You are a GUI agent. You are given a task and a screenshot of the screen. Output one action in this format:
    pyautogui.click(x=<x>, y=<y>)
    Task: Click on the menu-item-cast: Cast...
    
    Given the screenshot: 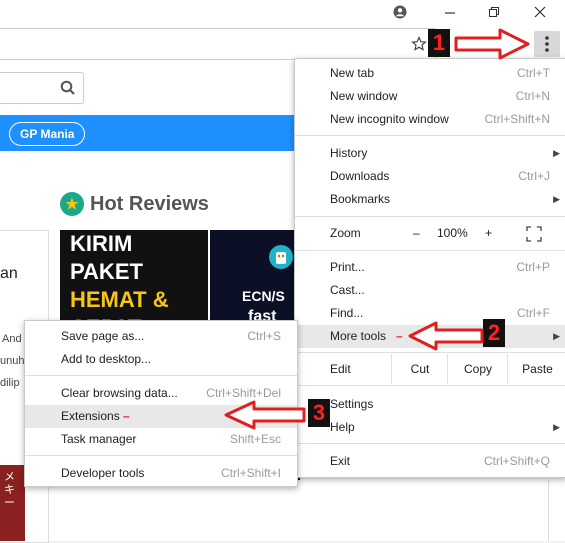 What is the action you would take?
    pyautogui.click(x=430, y=290)
    